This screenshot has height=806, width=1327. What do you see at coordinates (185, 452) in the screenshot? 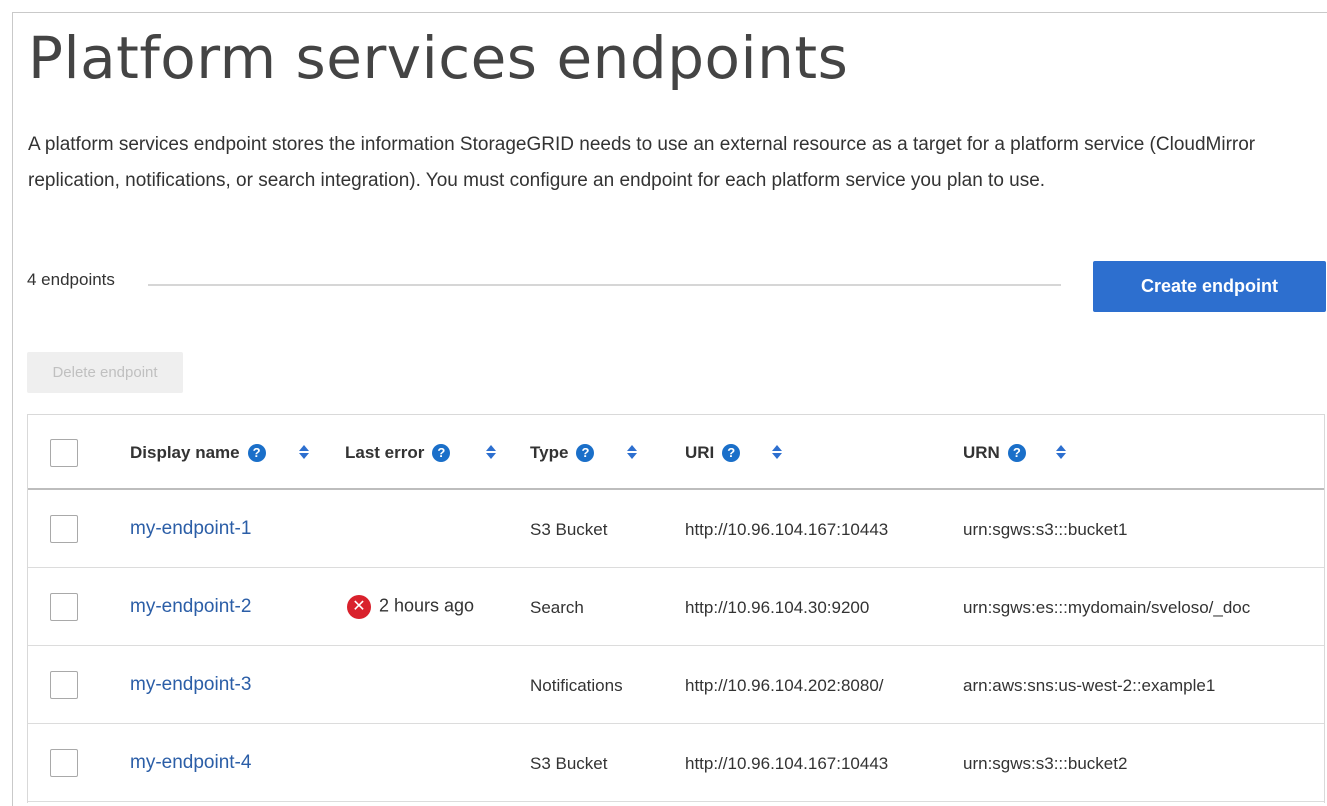
I see `column-label: Display name` at bounding box center [185, 452].